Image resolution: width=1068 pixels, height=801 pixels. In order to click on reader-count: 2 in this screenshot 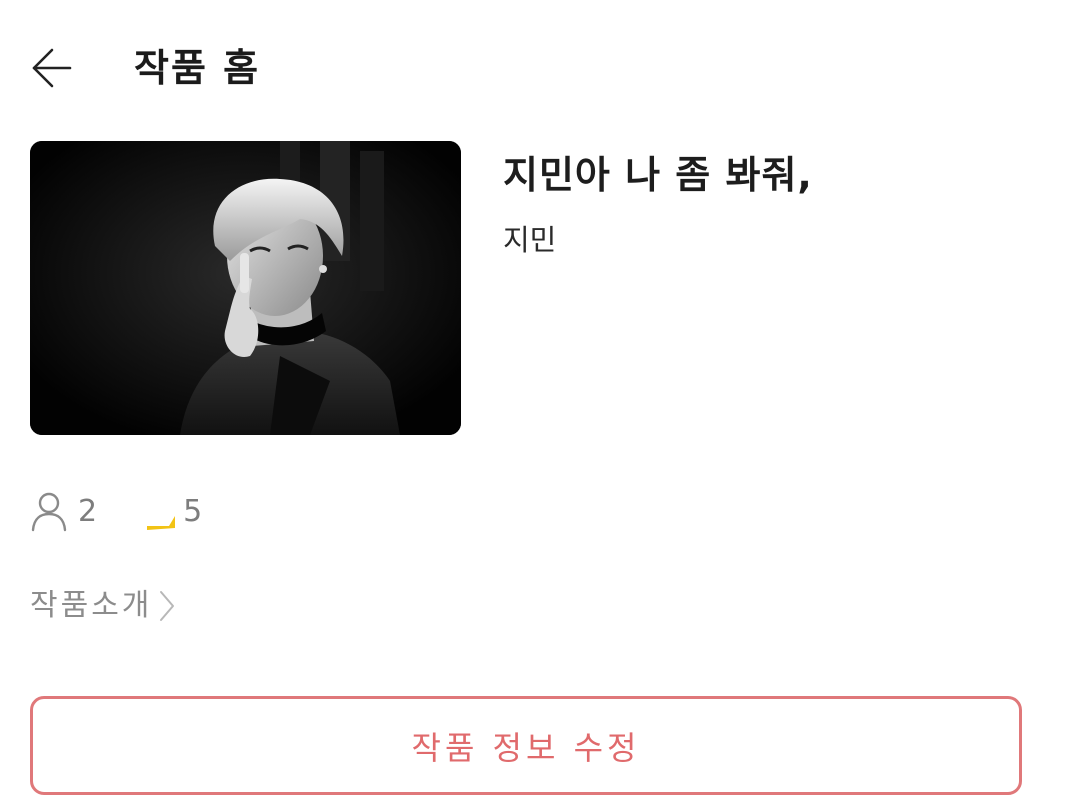, I will do `click(63, 512)`.